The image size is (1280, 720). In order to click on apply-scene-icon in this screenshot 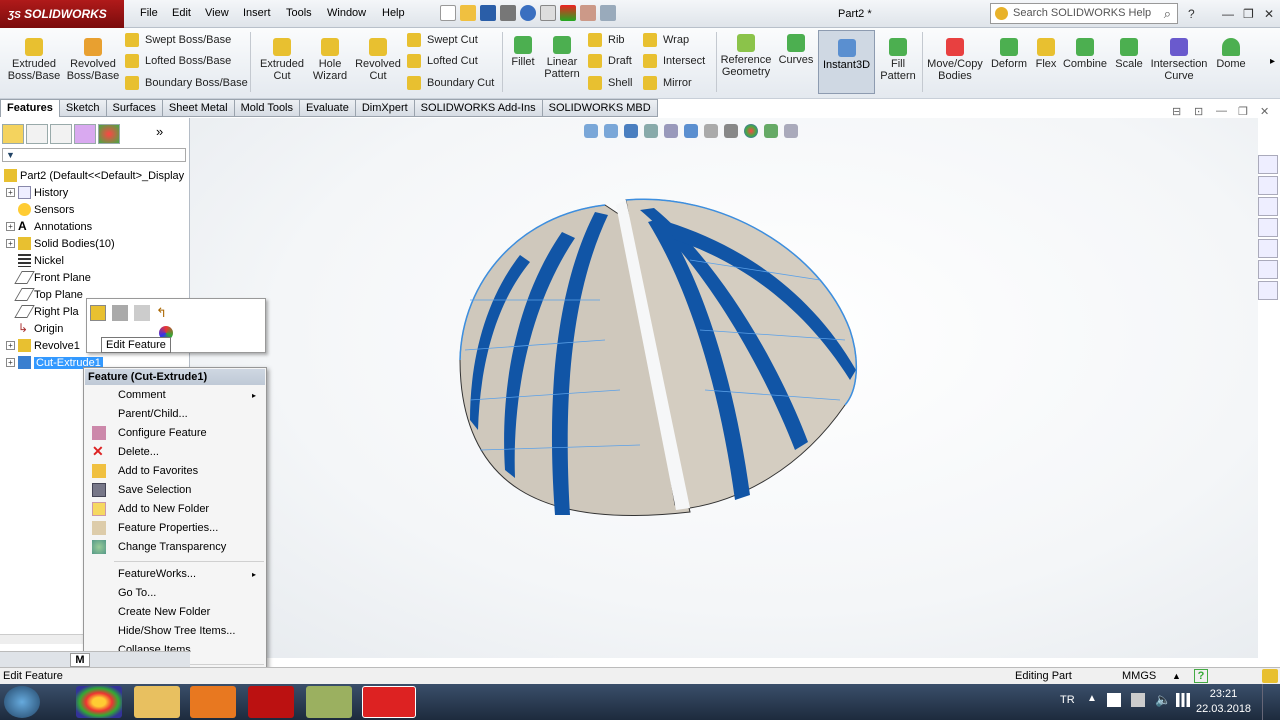, I will do `click(771, 131)`.